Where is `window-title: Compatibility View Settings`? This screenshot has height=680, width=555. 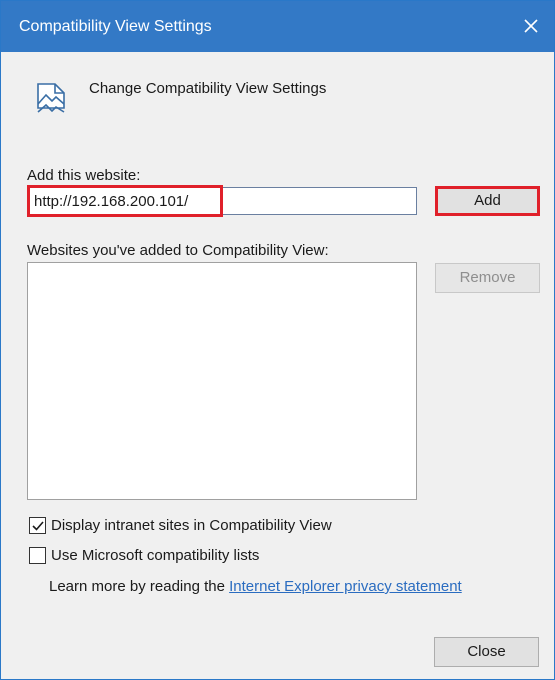 window-title: Compatibility View Settings is located at coordinates (115, 26).